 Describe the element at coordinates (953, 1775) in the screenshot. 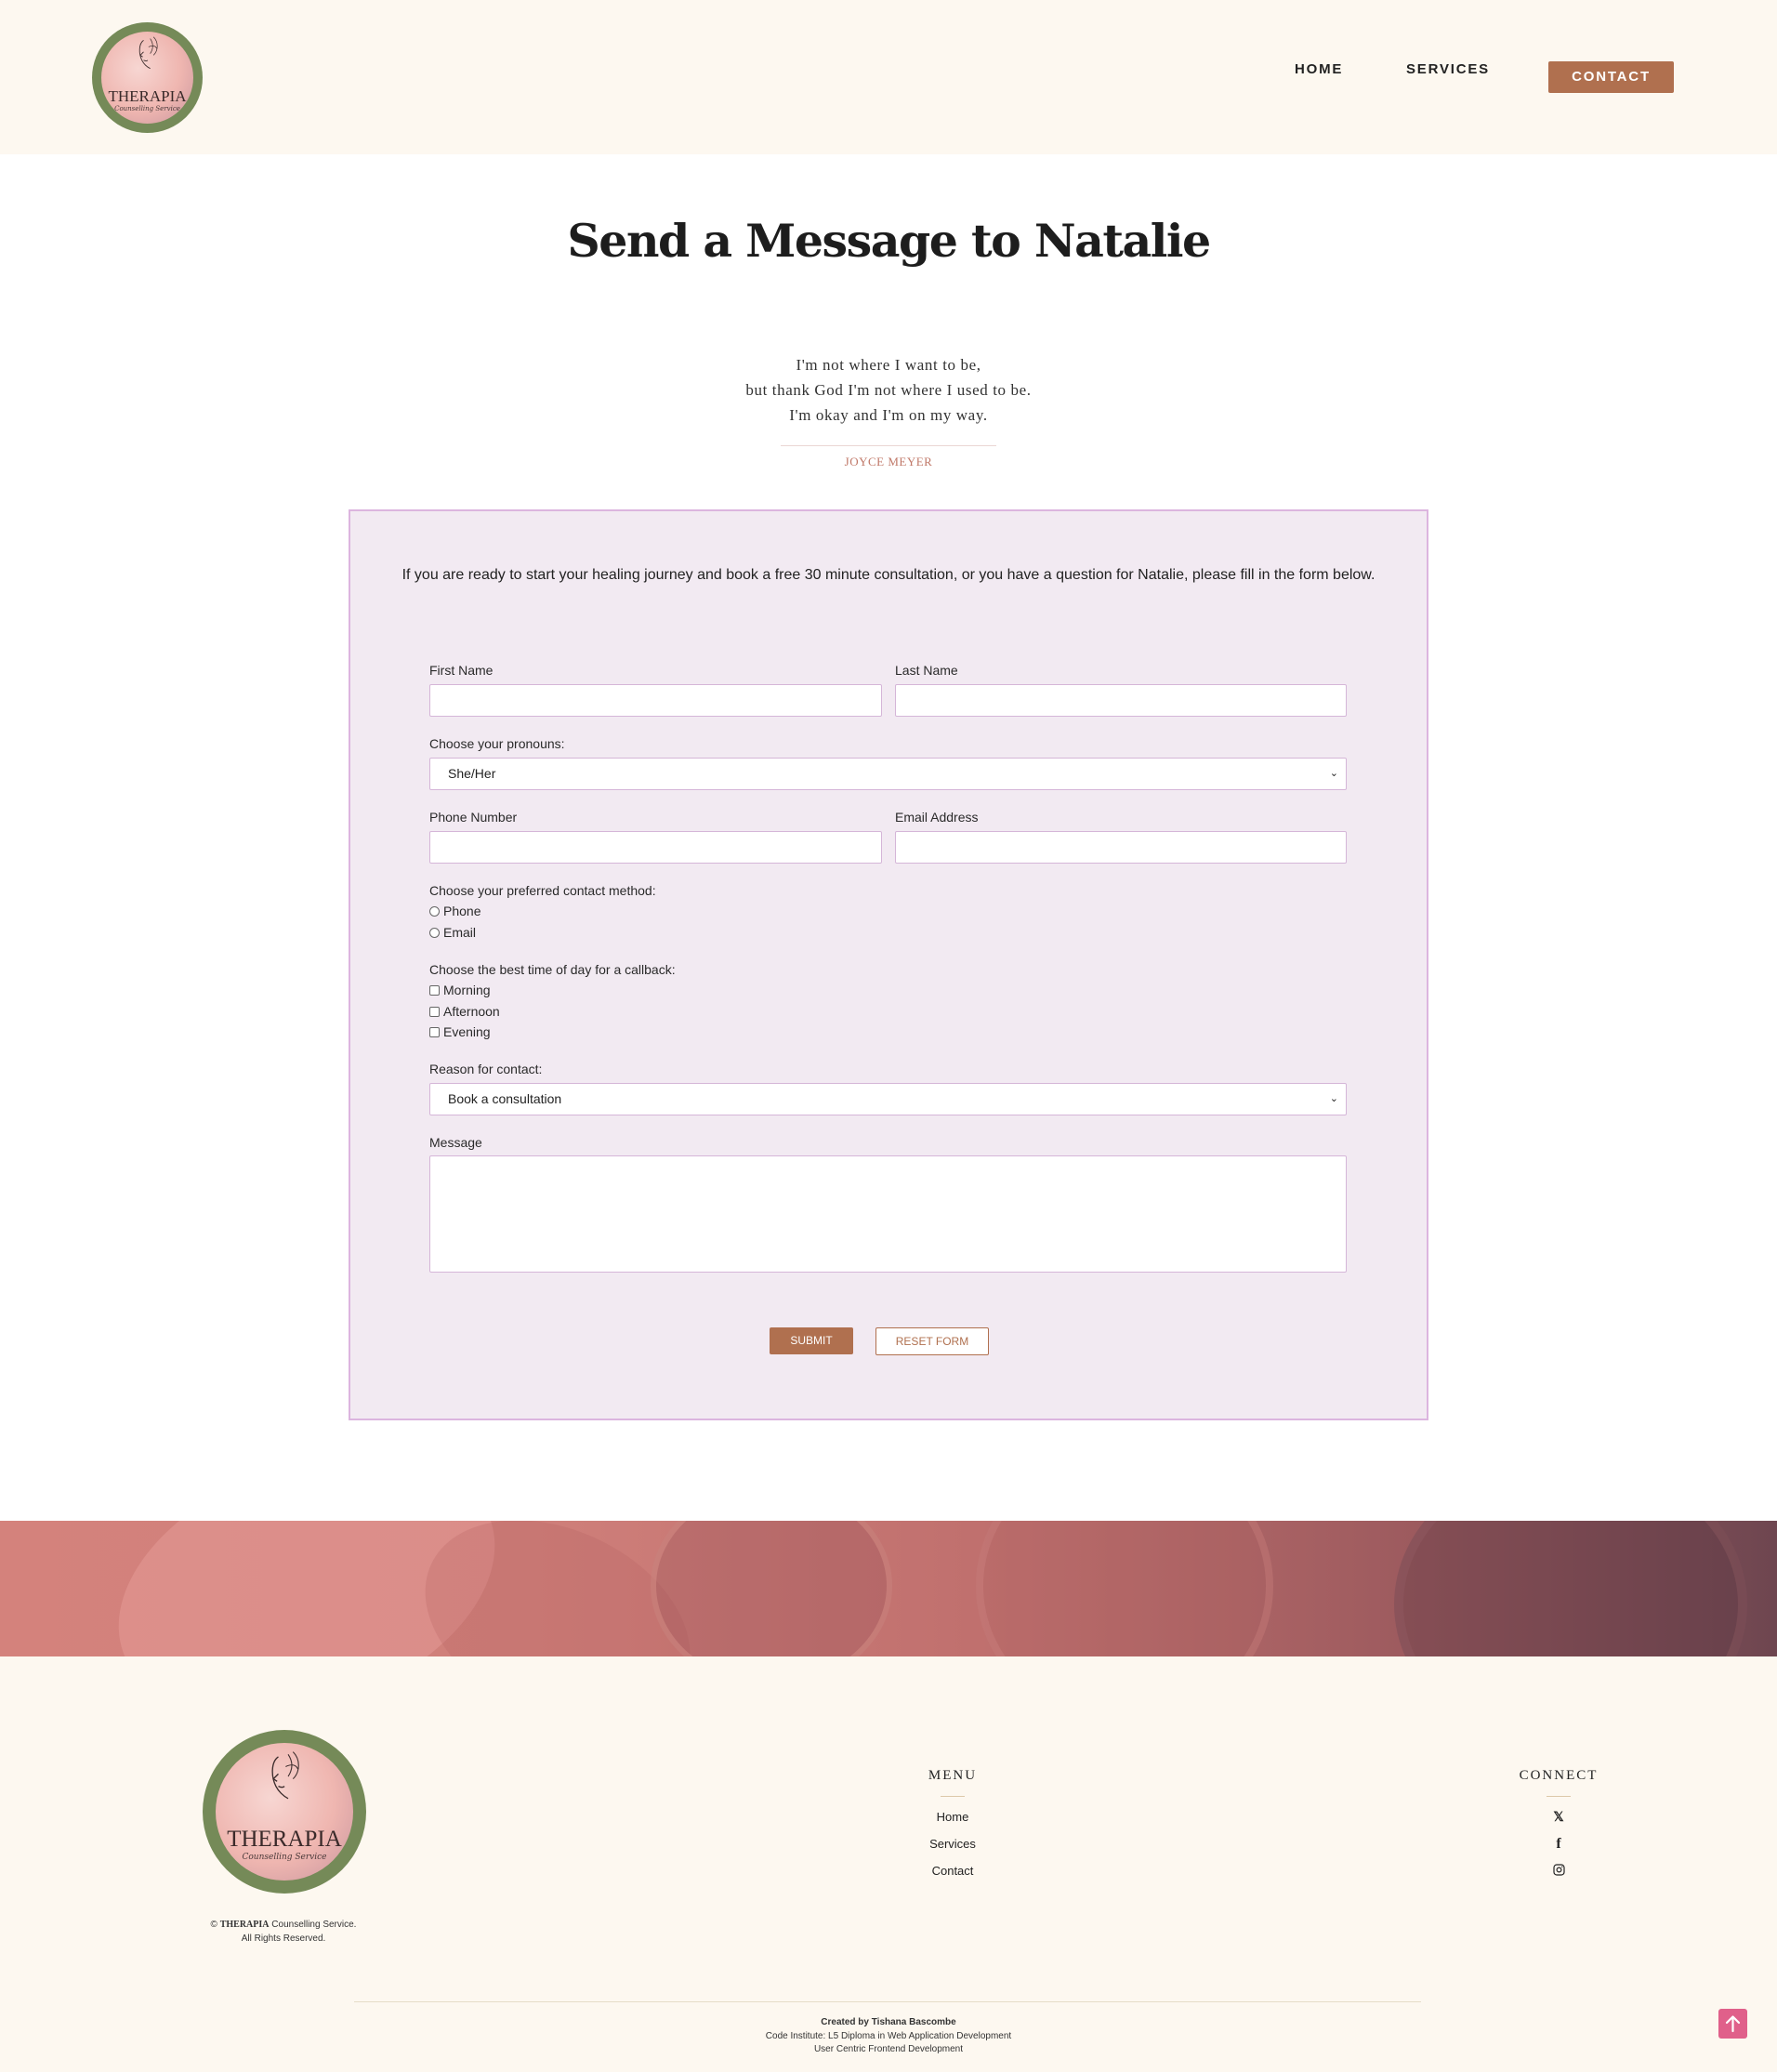

I see `menu-heading: MENU` at that location.